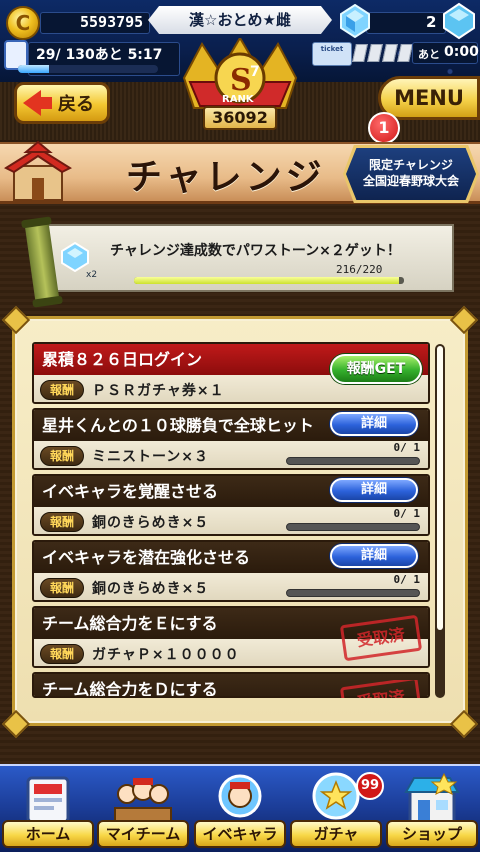  What do you see at coordinates (461, 52) in the screenshot?
I see `ticket-time: 0:00` at bounding box center [461, 52].